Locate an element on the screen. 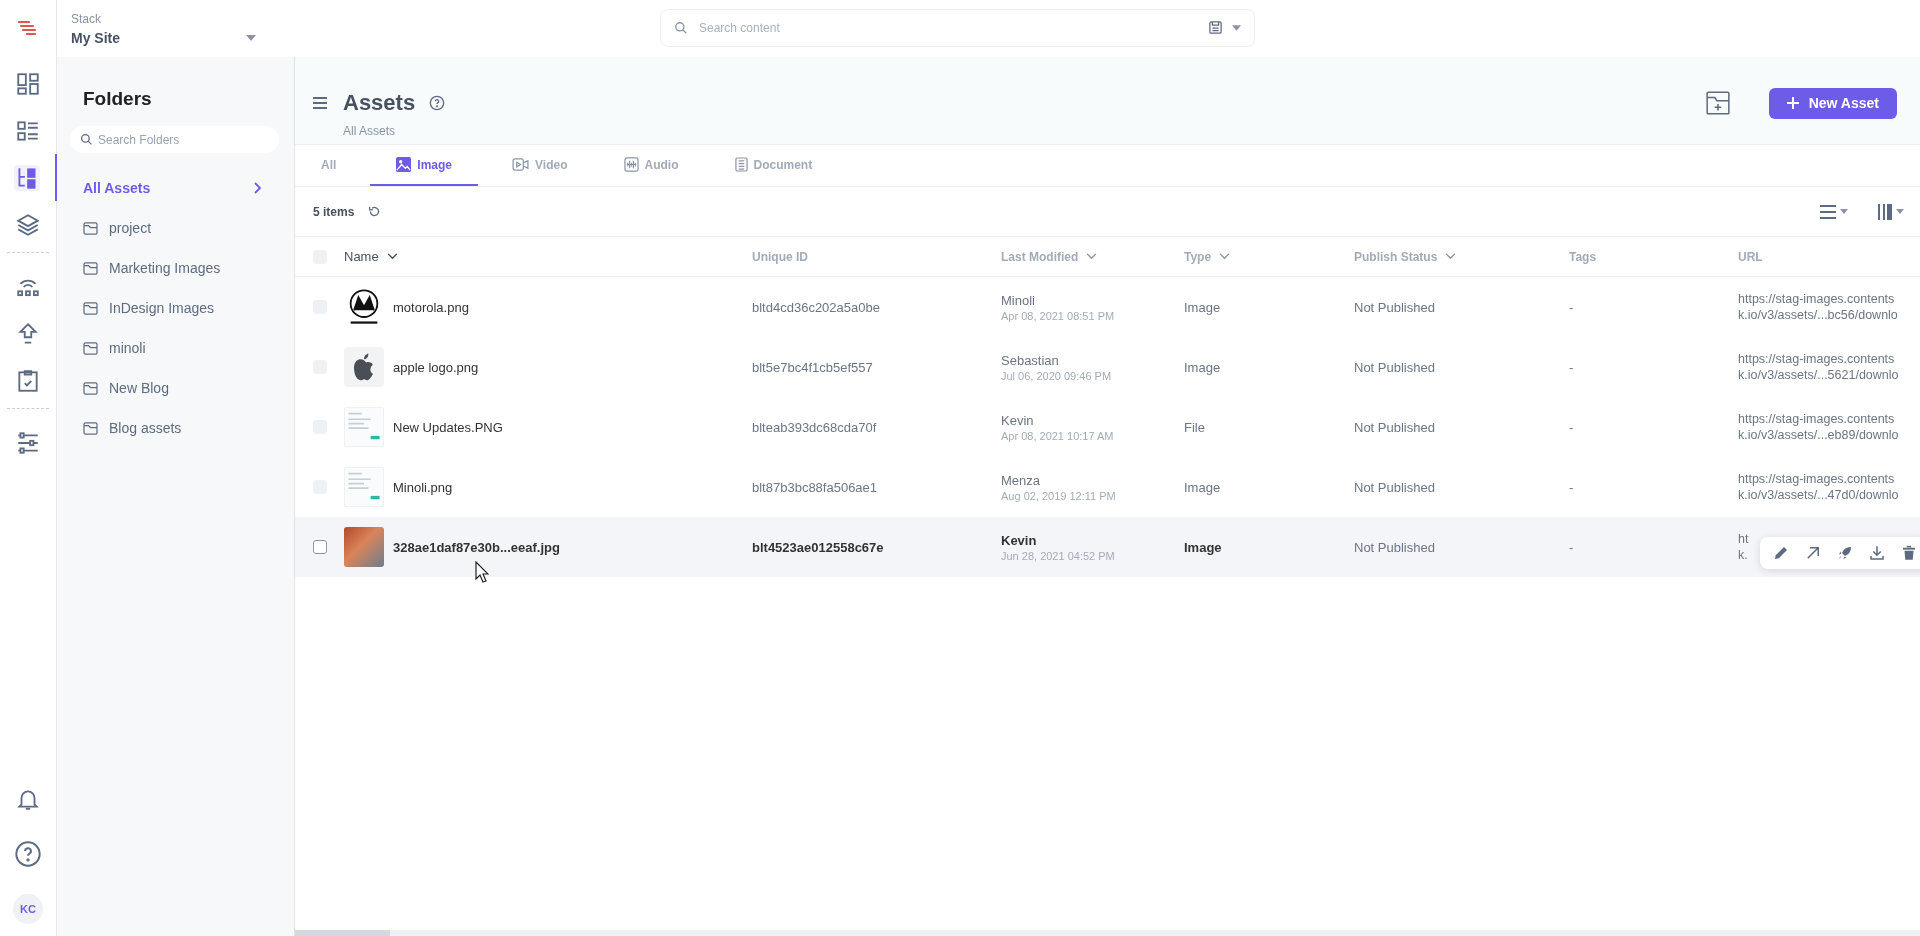 The width and height of the screenshot is (1920, 936). folder-item: InDesign Images is located at coordinates (174, 308).